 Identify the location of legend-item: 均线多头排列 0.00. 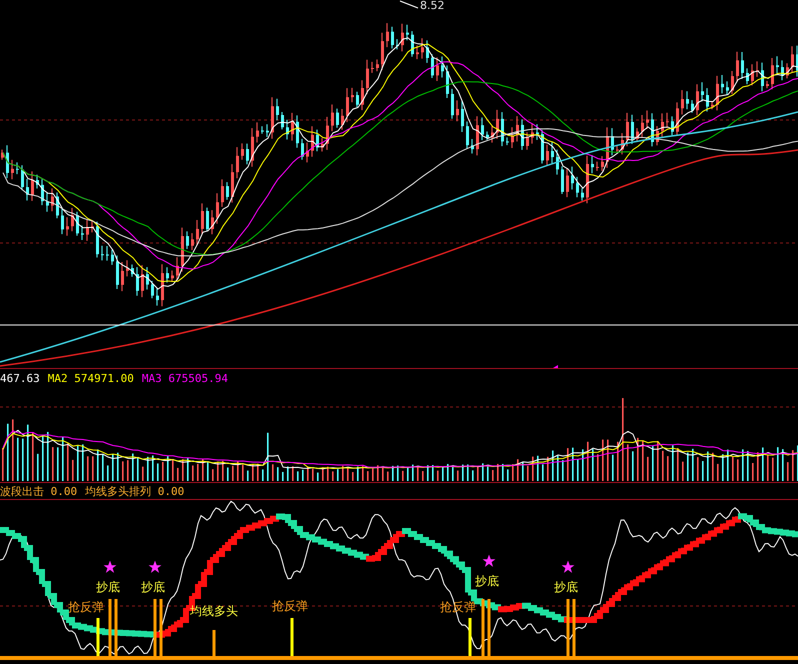
(134, 491).